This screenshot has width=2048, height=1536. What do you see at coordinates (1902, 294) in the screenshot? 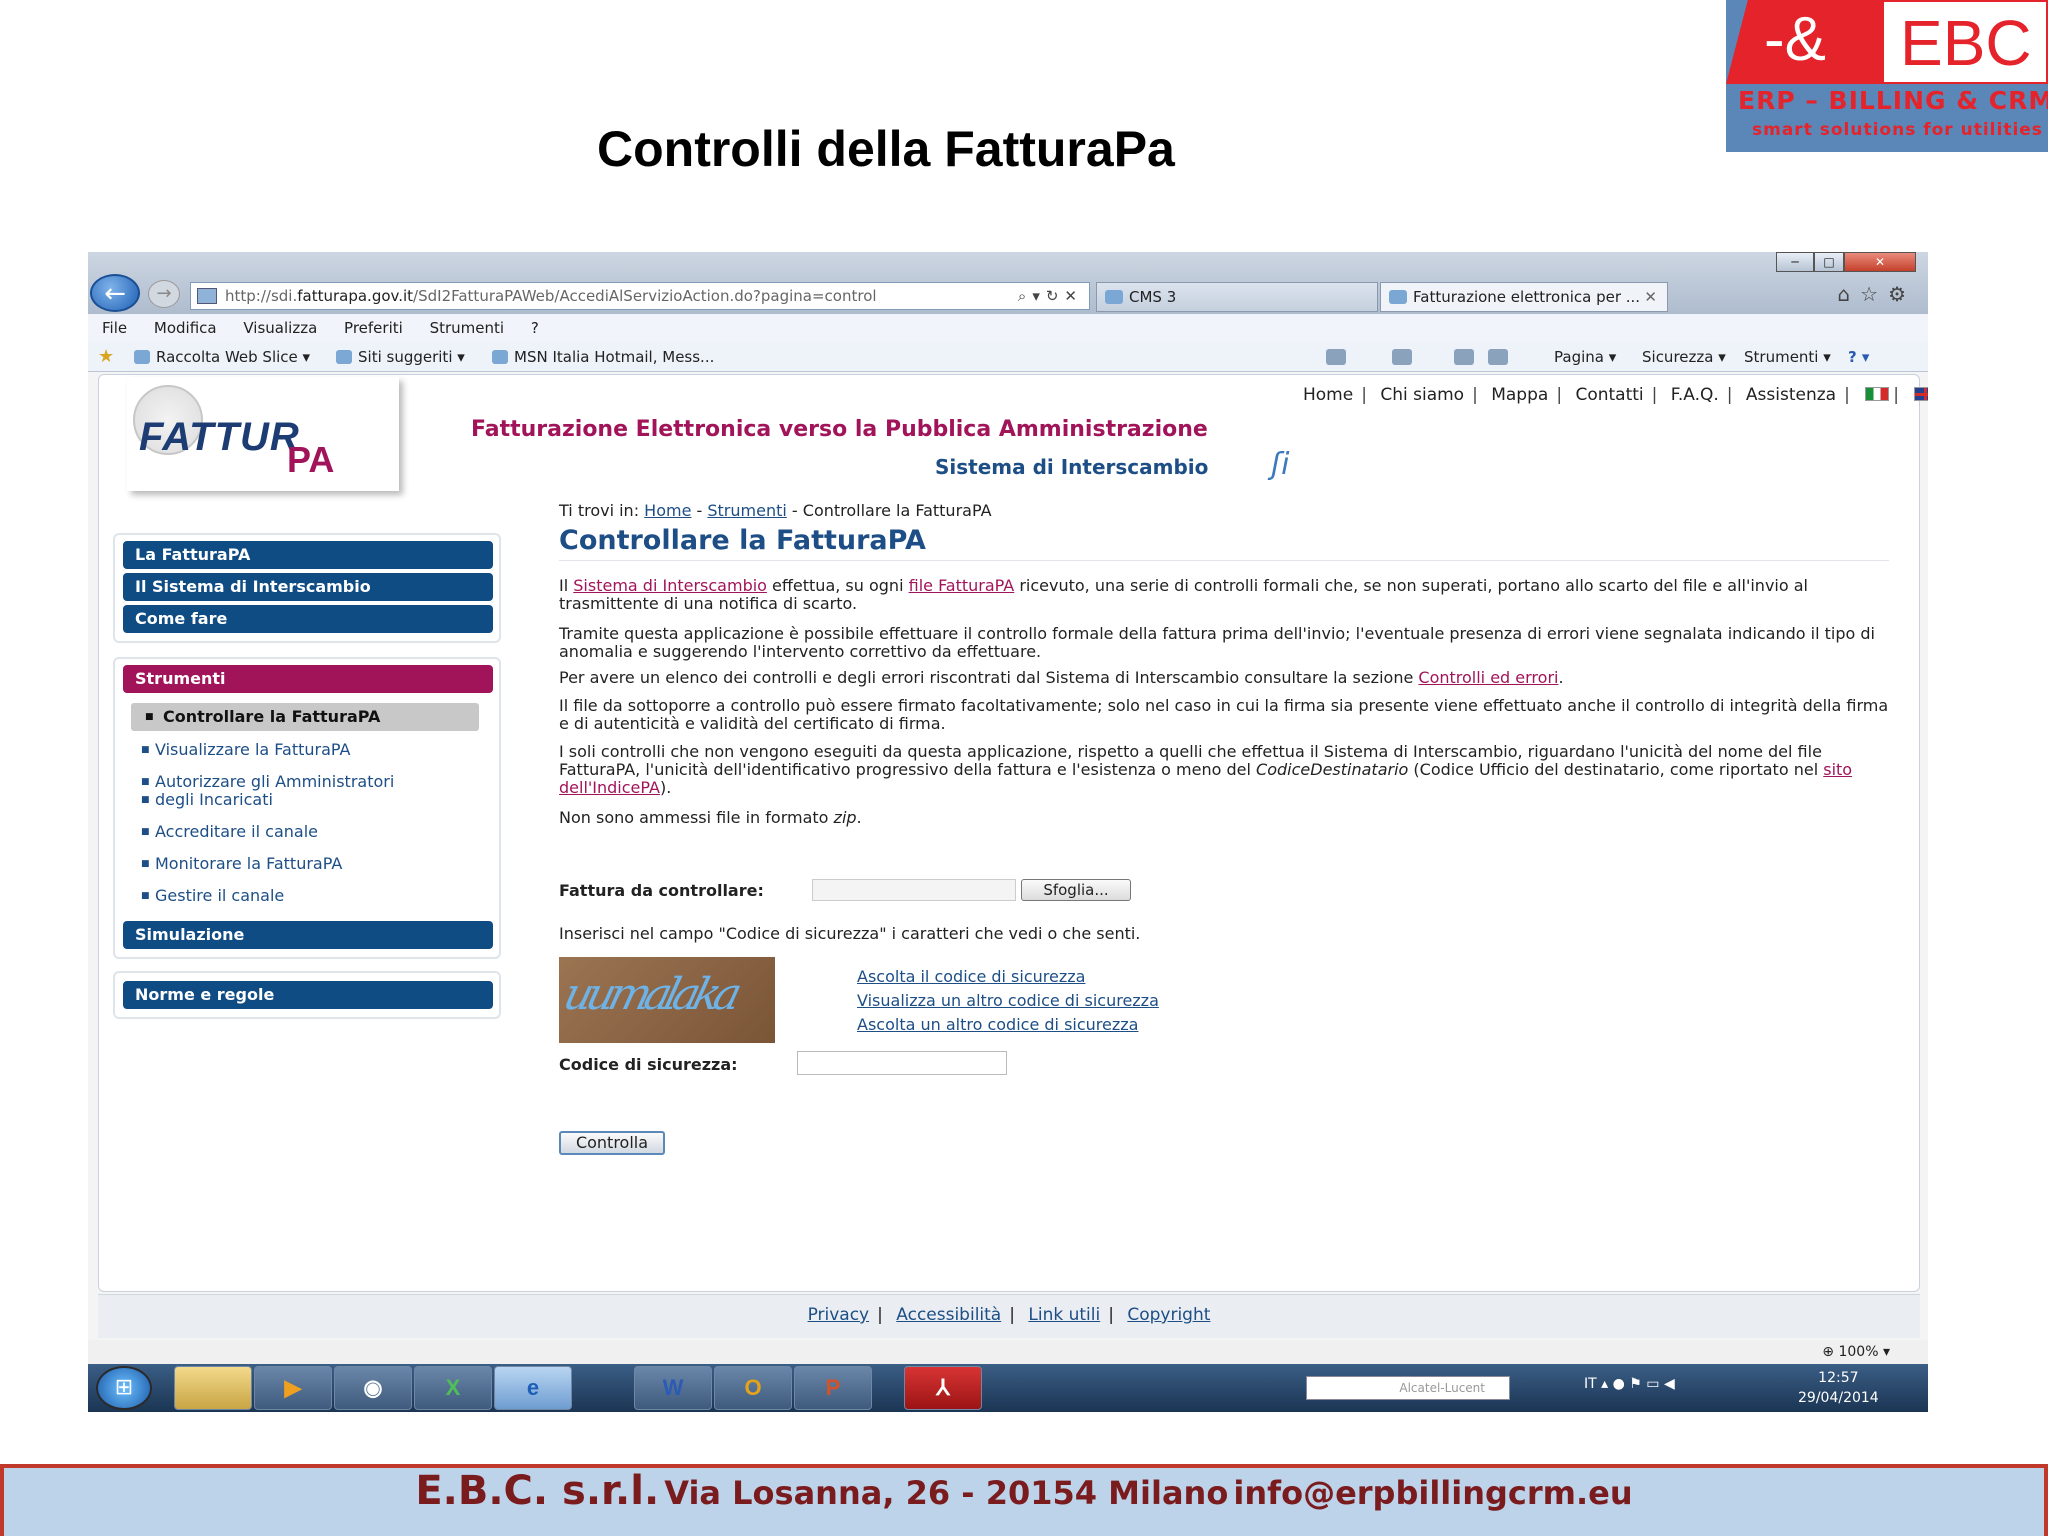
I see `gear-icon: ⚙` at bounding box center [1902, 294].